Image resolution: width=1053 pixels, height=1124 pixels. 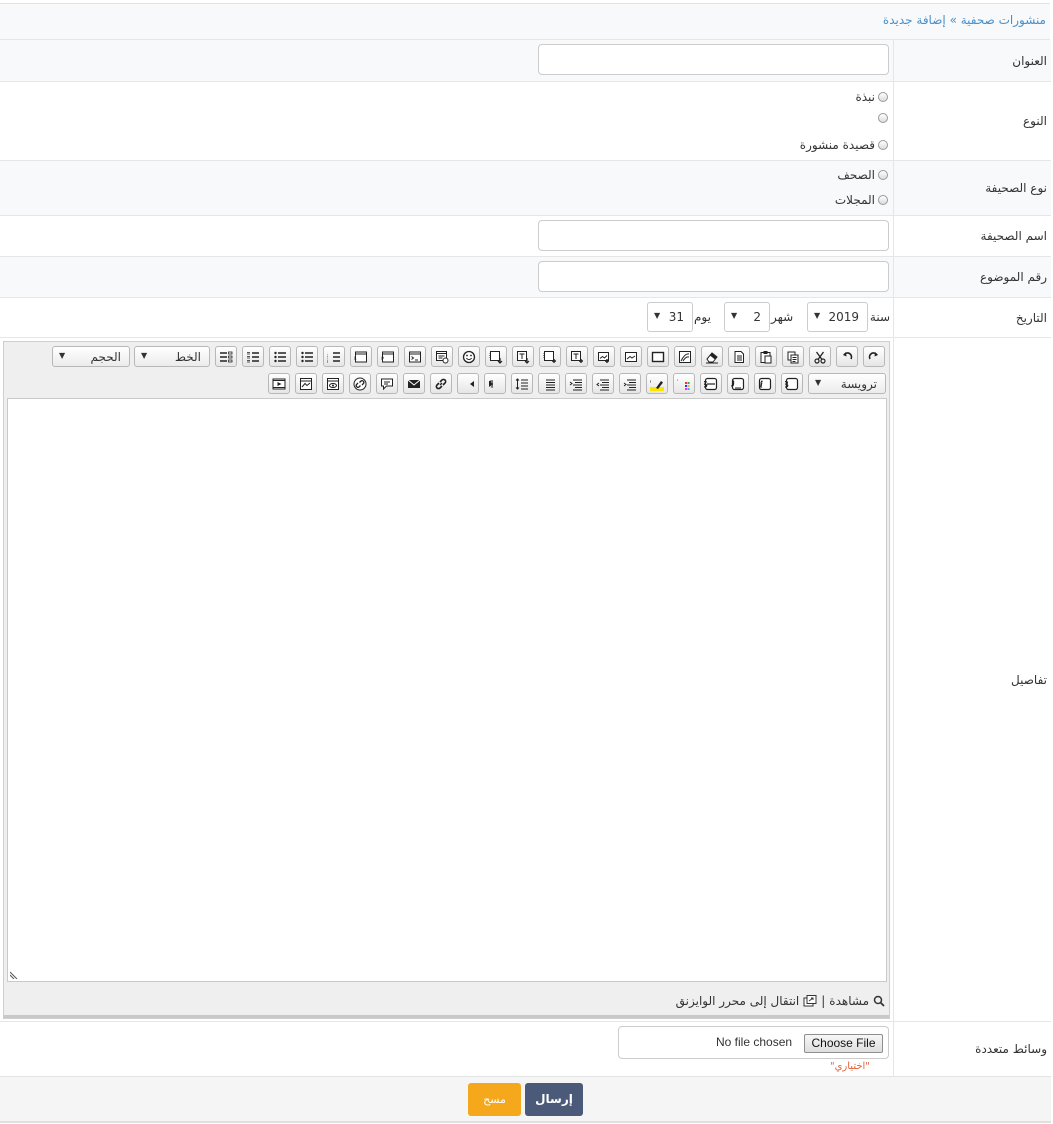 I want to click on submit-button: إرسال, so click(x=554, y=1099).